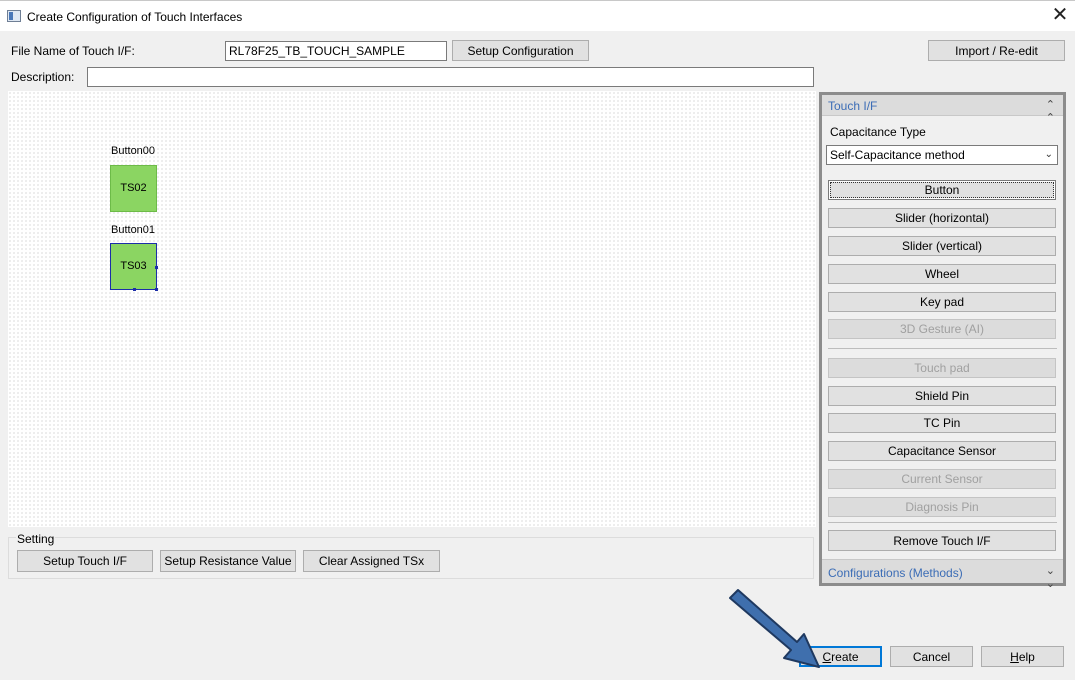  Describe the element at coordinates (942, 507) in the screenshot. I see `add-diagnosis-pin-button: Diagnosis Pin` at that location.